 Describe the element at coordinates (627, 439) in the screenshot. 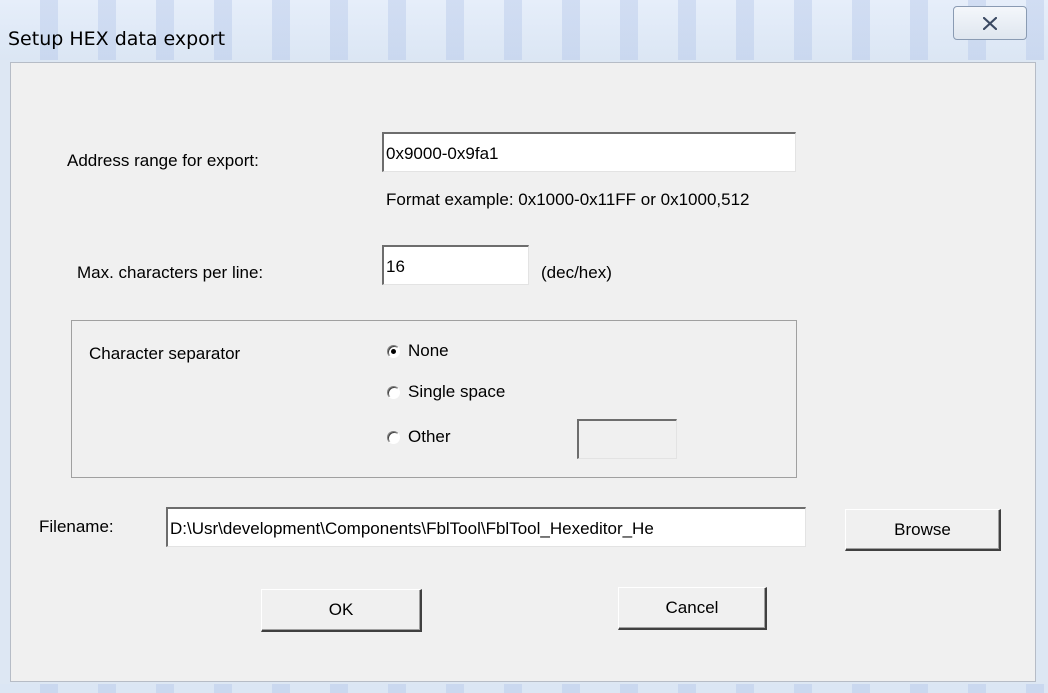

I see `separator-other-input` at that location.